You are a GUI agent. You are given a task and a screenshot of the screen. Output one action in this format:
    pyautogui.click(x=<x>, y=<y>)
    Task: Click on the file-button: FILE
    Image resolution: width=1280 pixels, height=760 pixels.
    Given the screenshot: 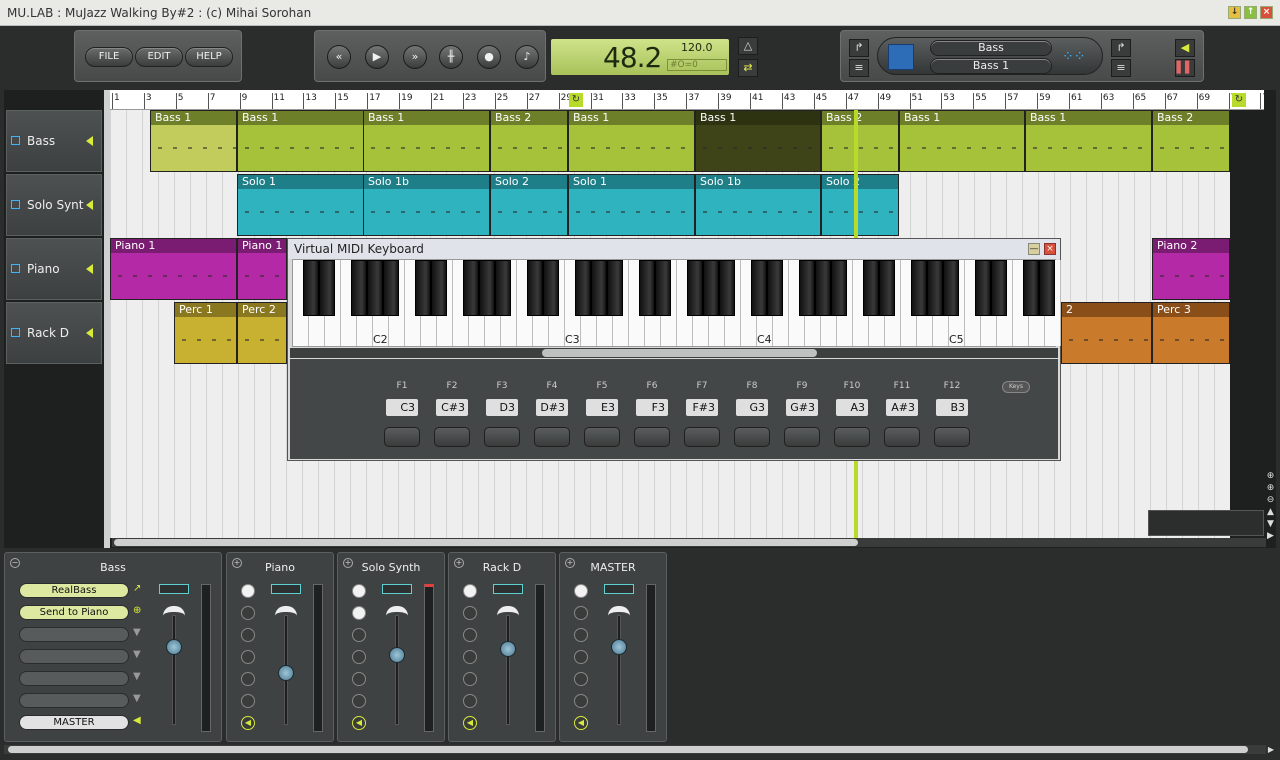 What is the action you would take?
    pyautogui.click(x=109, y=57)
    